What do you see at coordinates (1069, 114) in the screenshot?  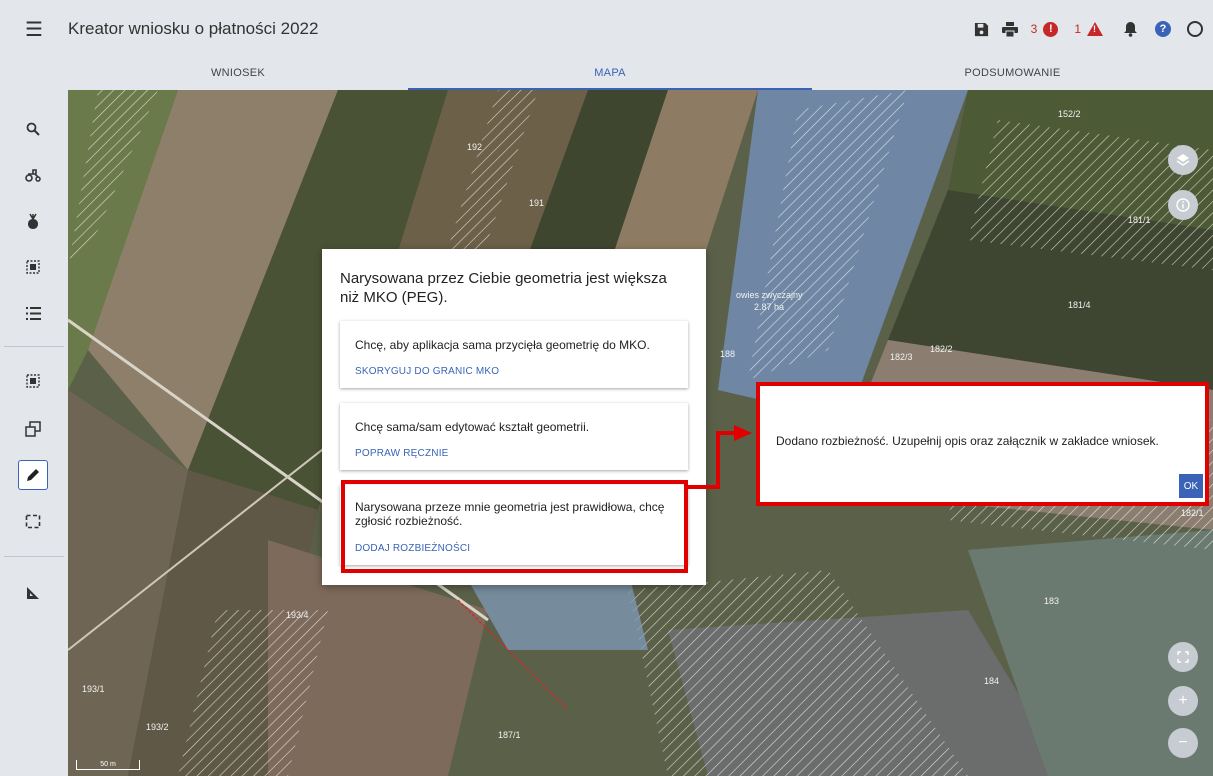 I see `parcel-label: 152/2` at bounding box center [1069, 114].